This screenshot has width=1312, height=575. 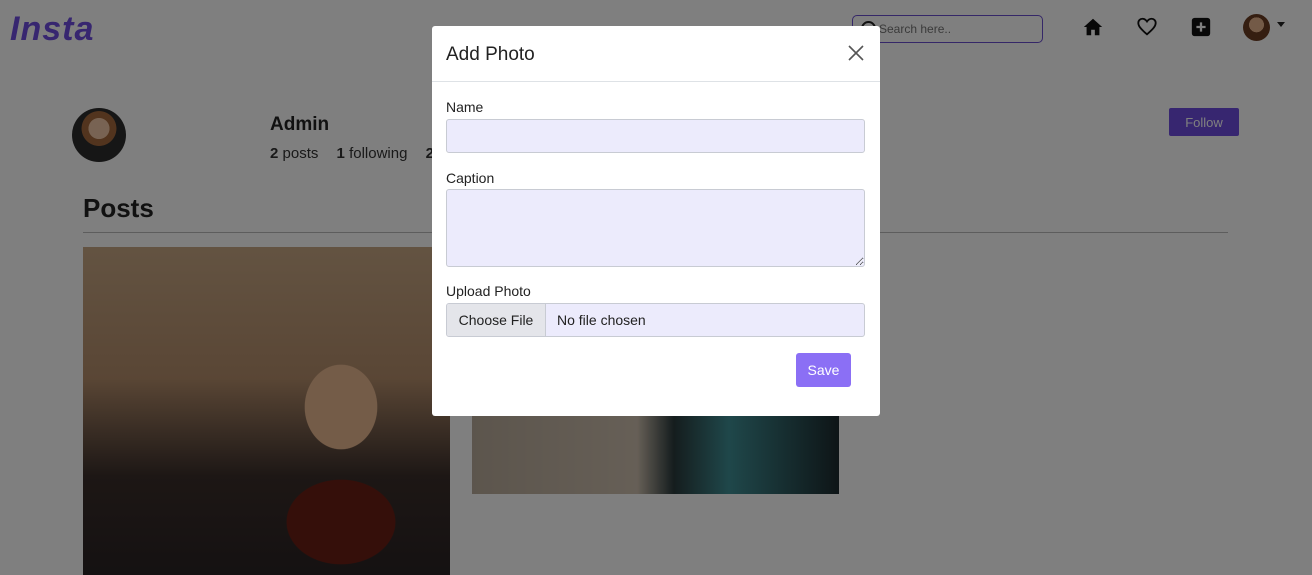 What do you see at coordinates (488, 291) in the screenshot?
I see `upload-photo-label: Upload Photo` at bounding box center [488, 291].